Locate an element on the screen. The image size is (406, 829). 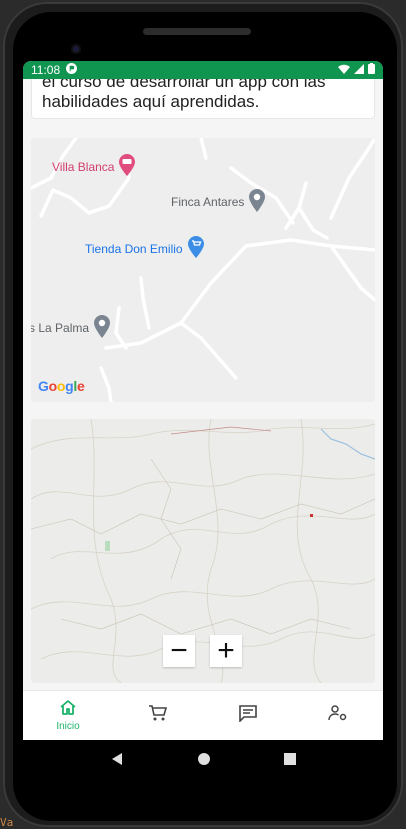
place-villa-blanca: Villa Blanca is located at coordinates (94, 166).